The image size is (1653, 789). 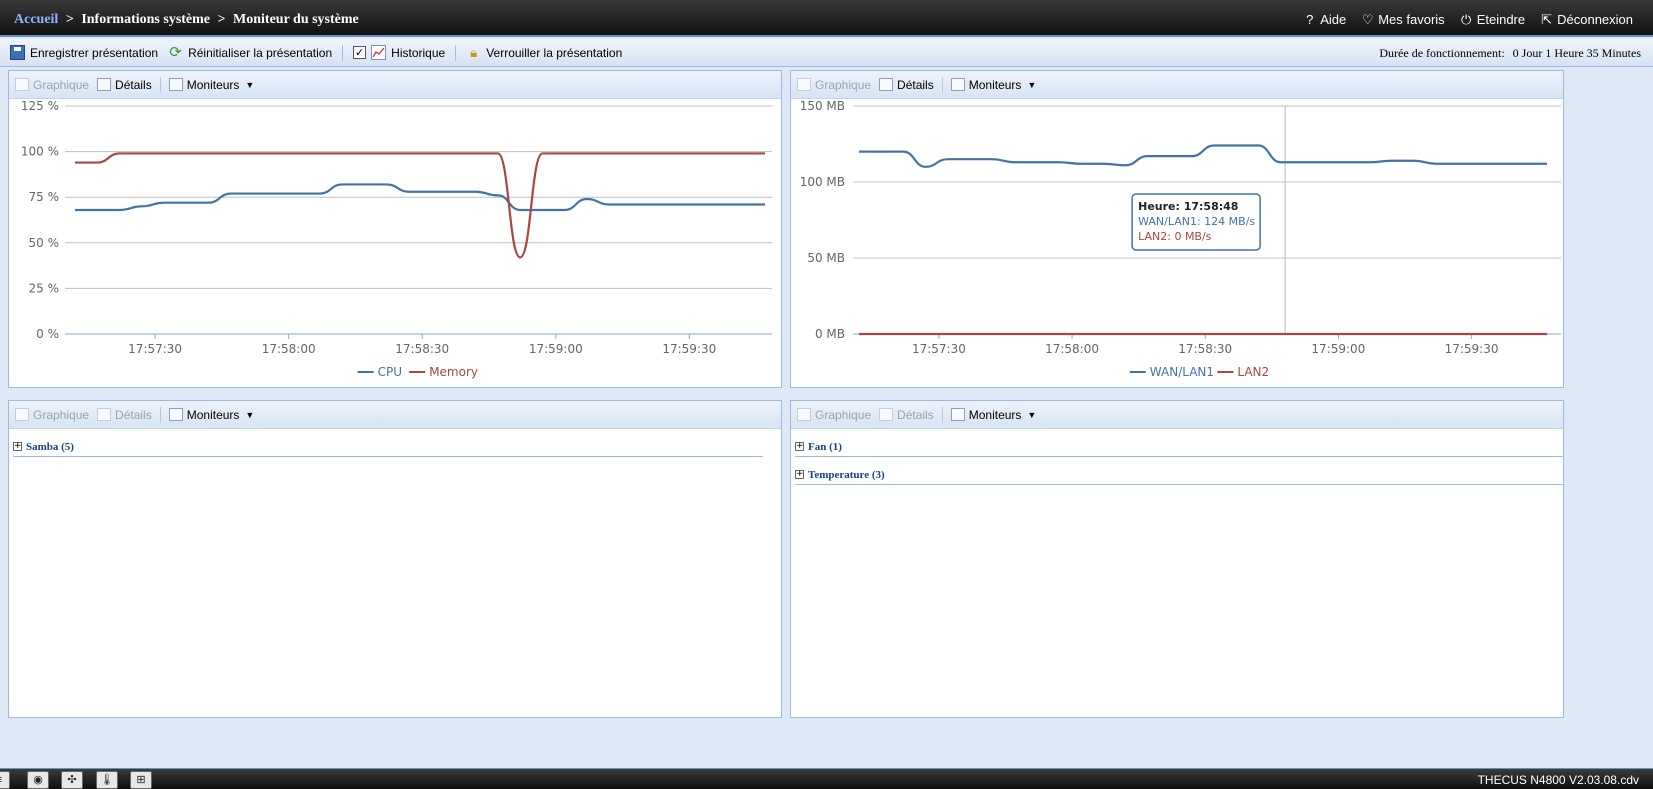 What do you see at coordinates (1175, 236) in the screenshot?
I see `tooltip-line: LAN2: 0 MB/s` at bounding box center [1175, 236].